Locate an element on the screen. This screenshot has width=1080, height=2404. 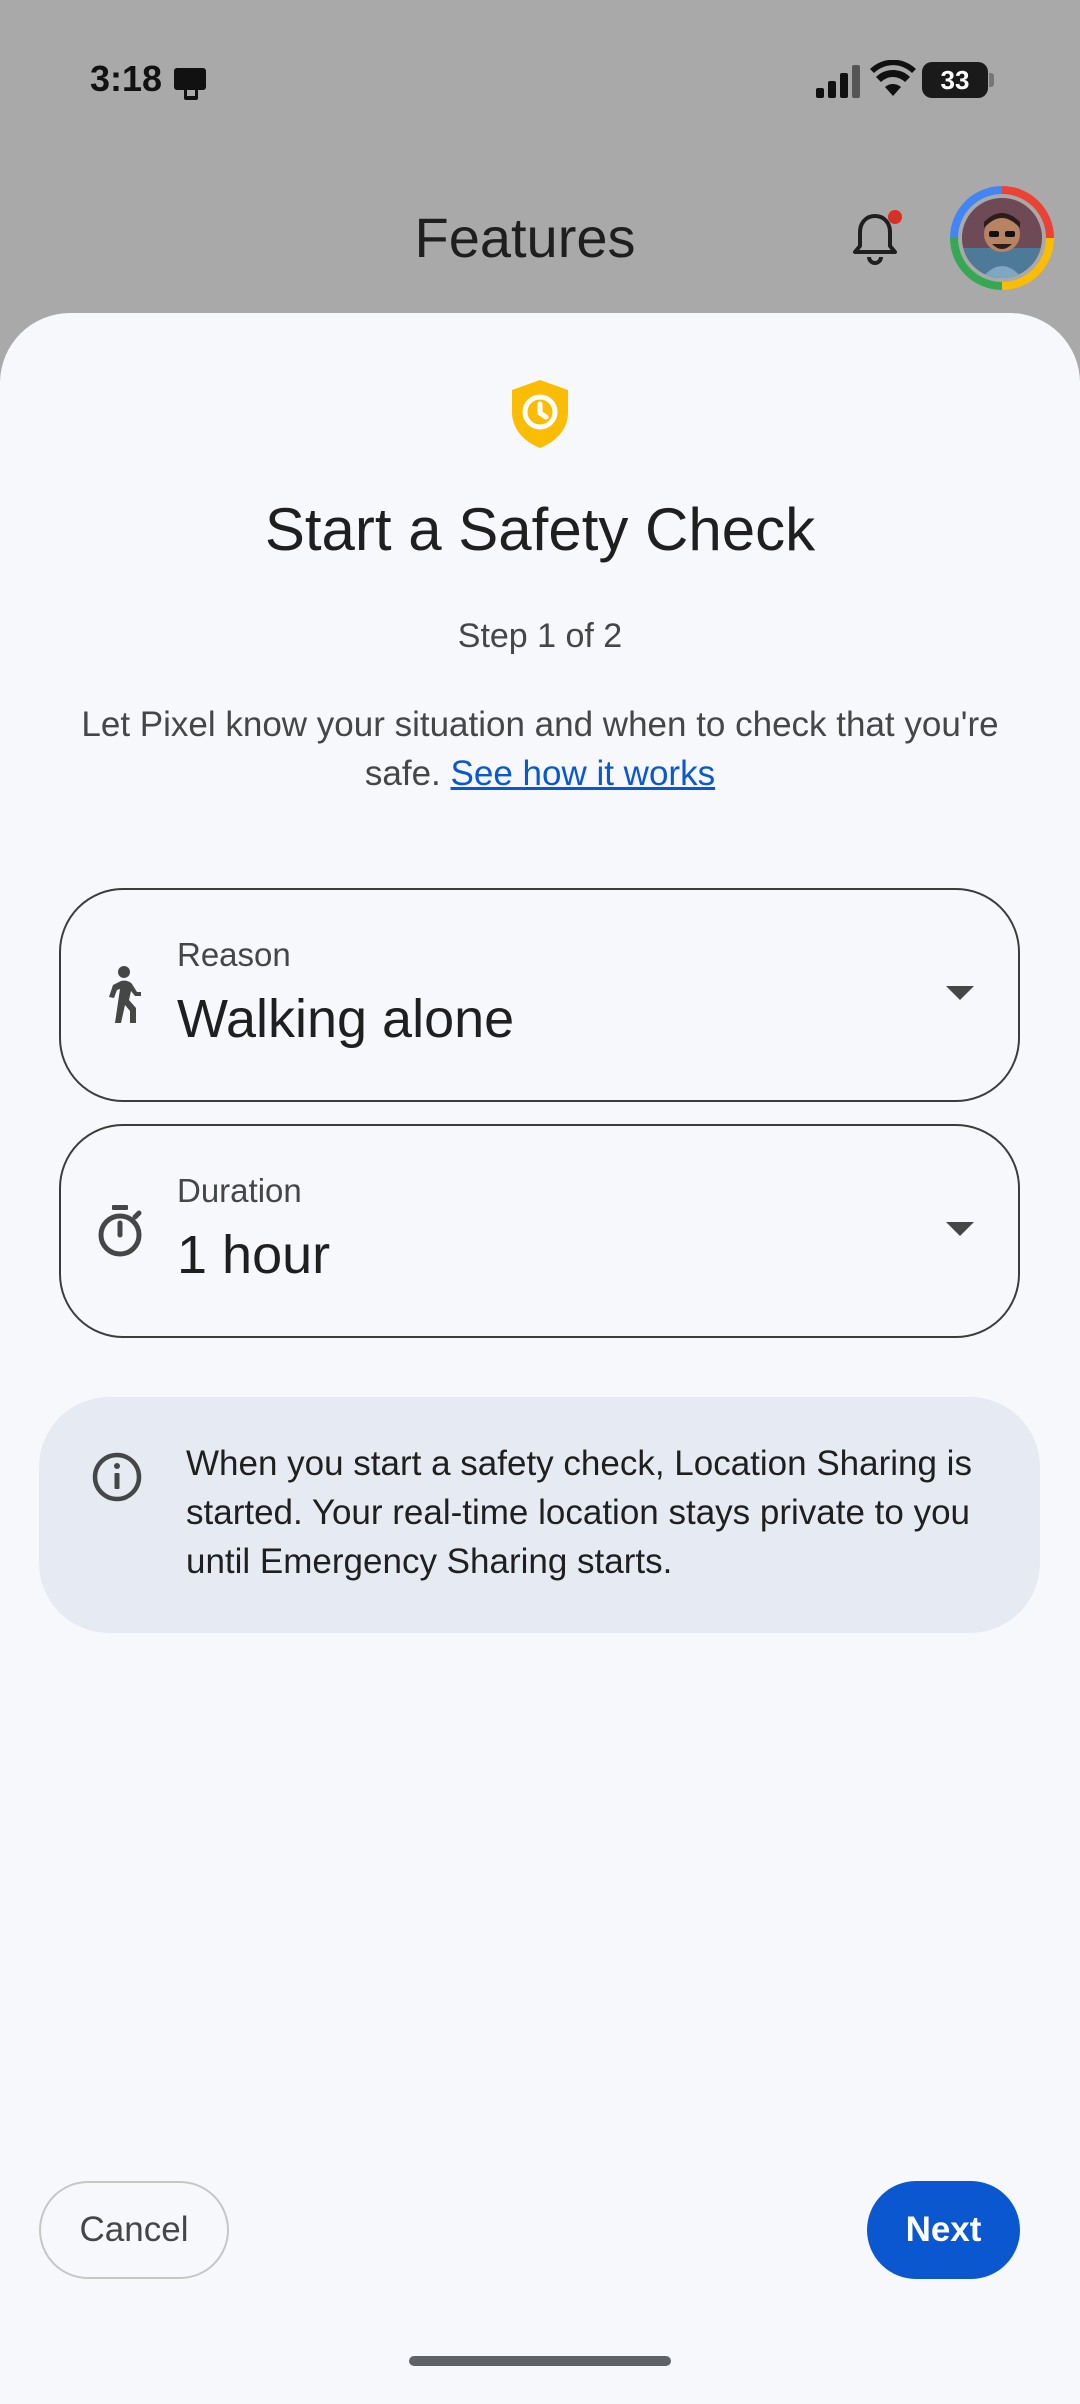
reason-label: Reason is located at coordinates (234, 954).